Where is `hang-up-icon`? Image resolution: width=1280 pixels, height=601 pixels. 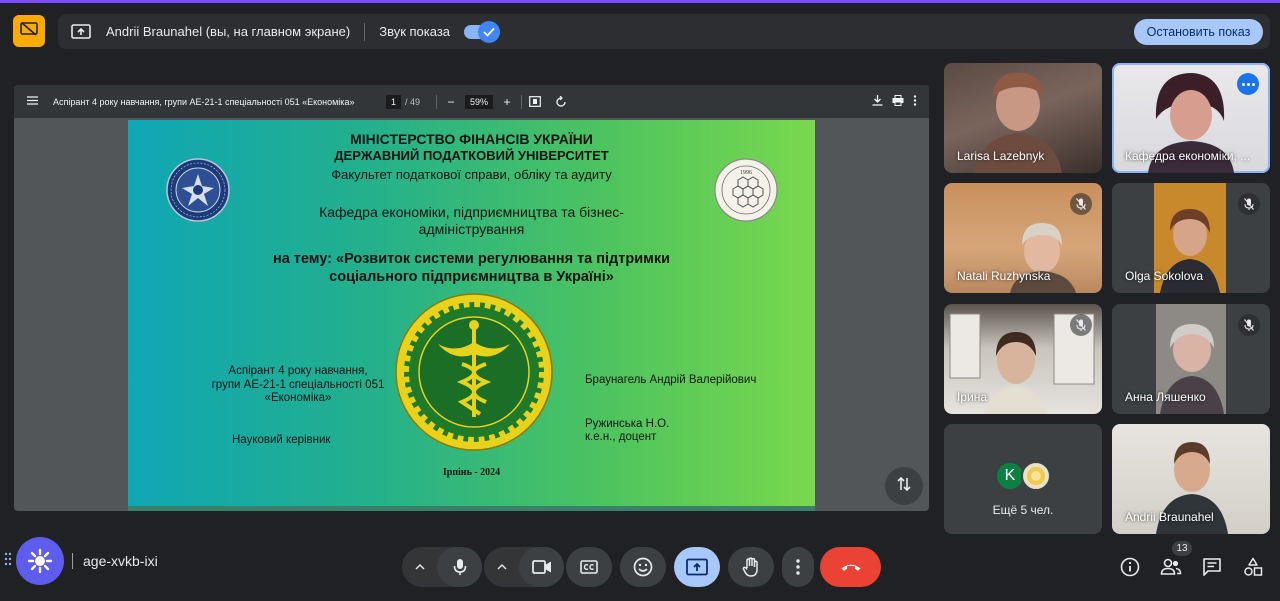 hang-up-icon is located at coordinates (850, 567).